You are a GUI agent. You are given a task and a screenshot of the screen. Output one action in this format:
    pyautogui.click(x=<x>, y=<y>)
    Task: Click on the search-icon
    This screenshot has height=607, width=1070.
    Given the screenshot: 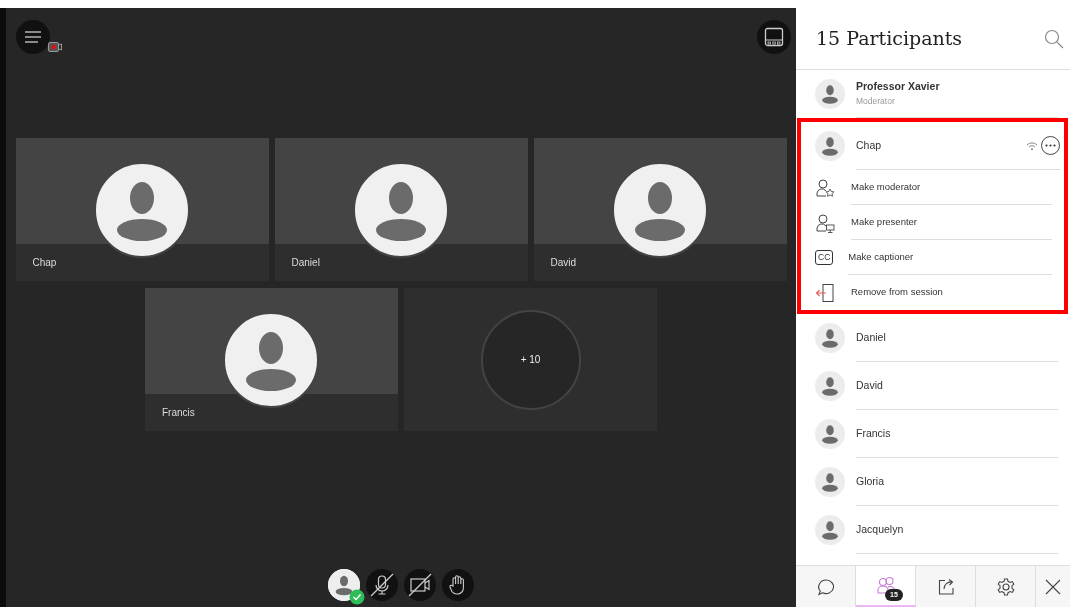 What is the action you would take?
    pyautogui.click(x=1054, y=38)
    